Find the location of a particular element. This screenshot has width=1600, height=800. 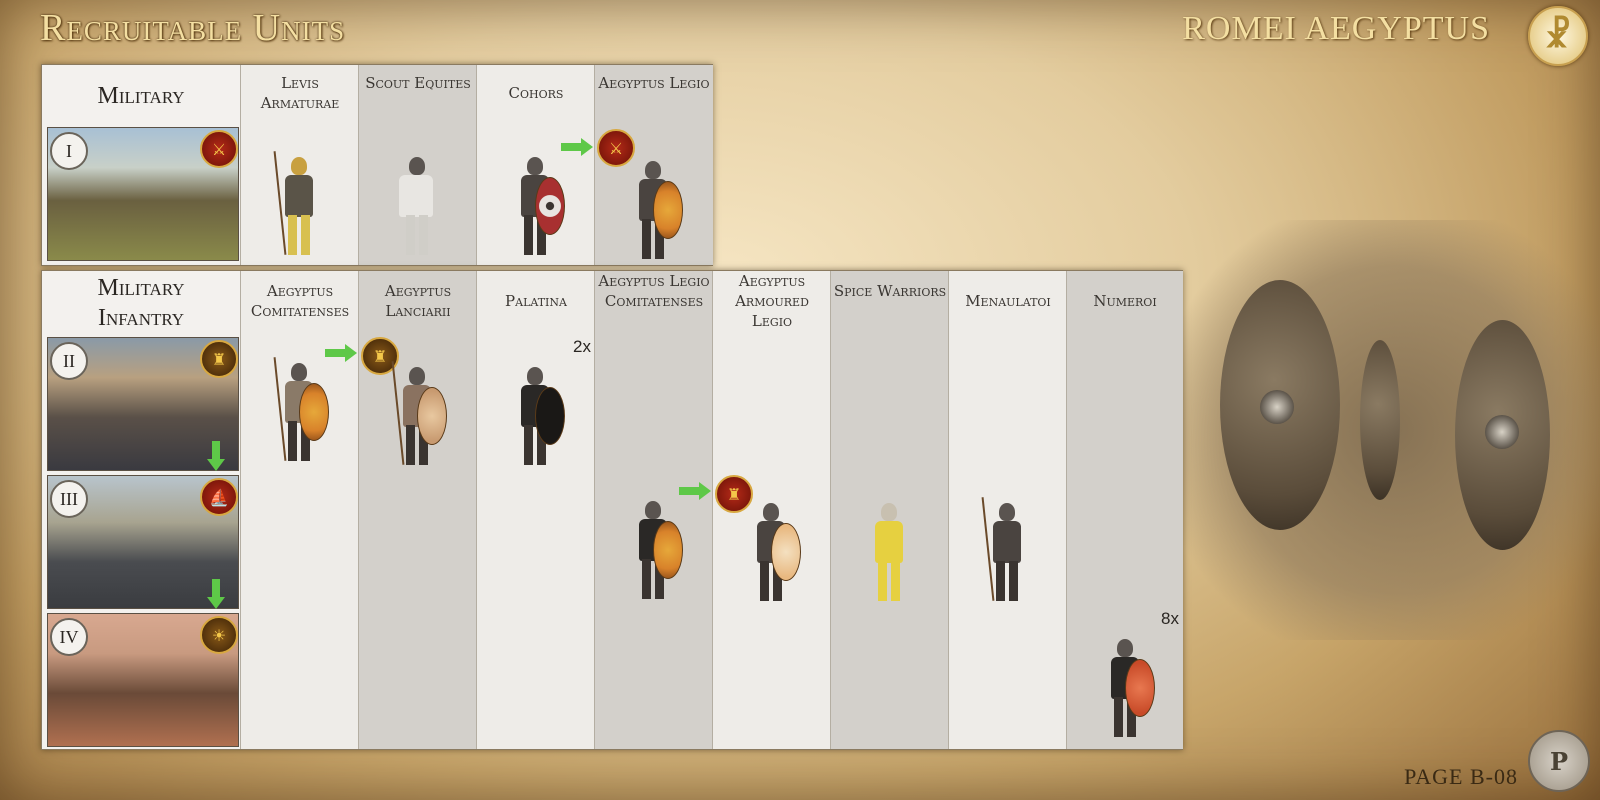

unit-column-spice-warriors: Spice Warriors is located at coordinates (889, 510).